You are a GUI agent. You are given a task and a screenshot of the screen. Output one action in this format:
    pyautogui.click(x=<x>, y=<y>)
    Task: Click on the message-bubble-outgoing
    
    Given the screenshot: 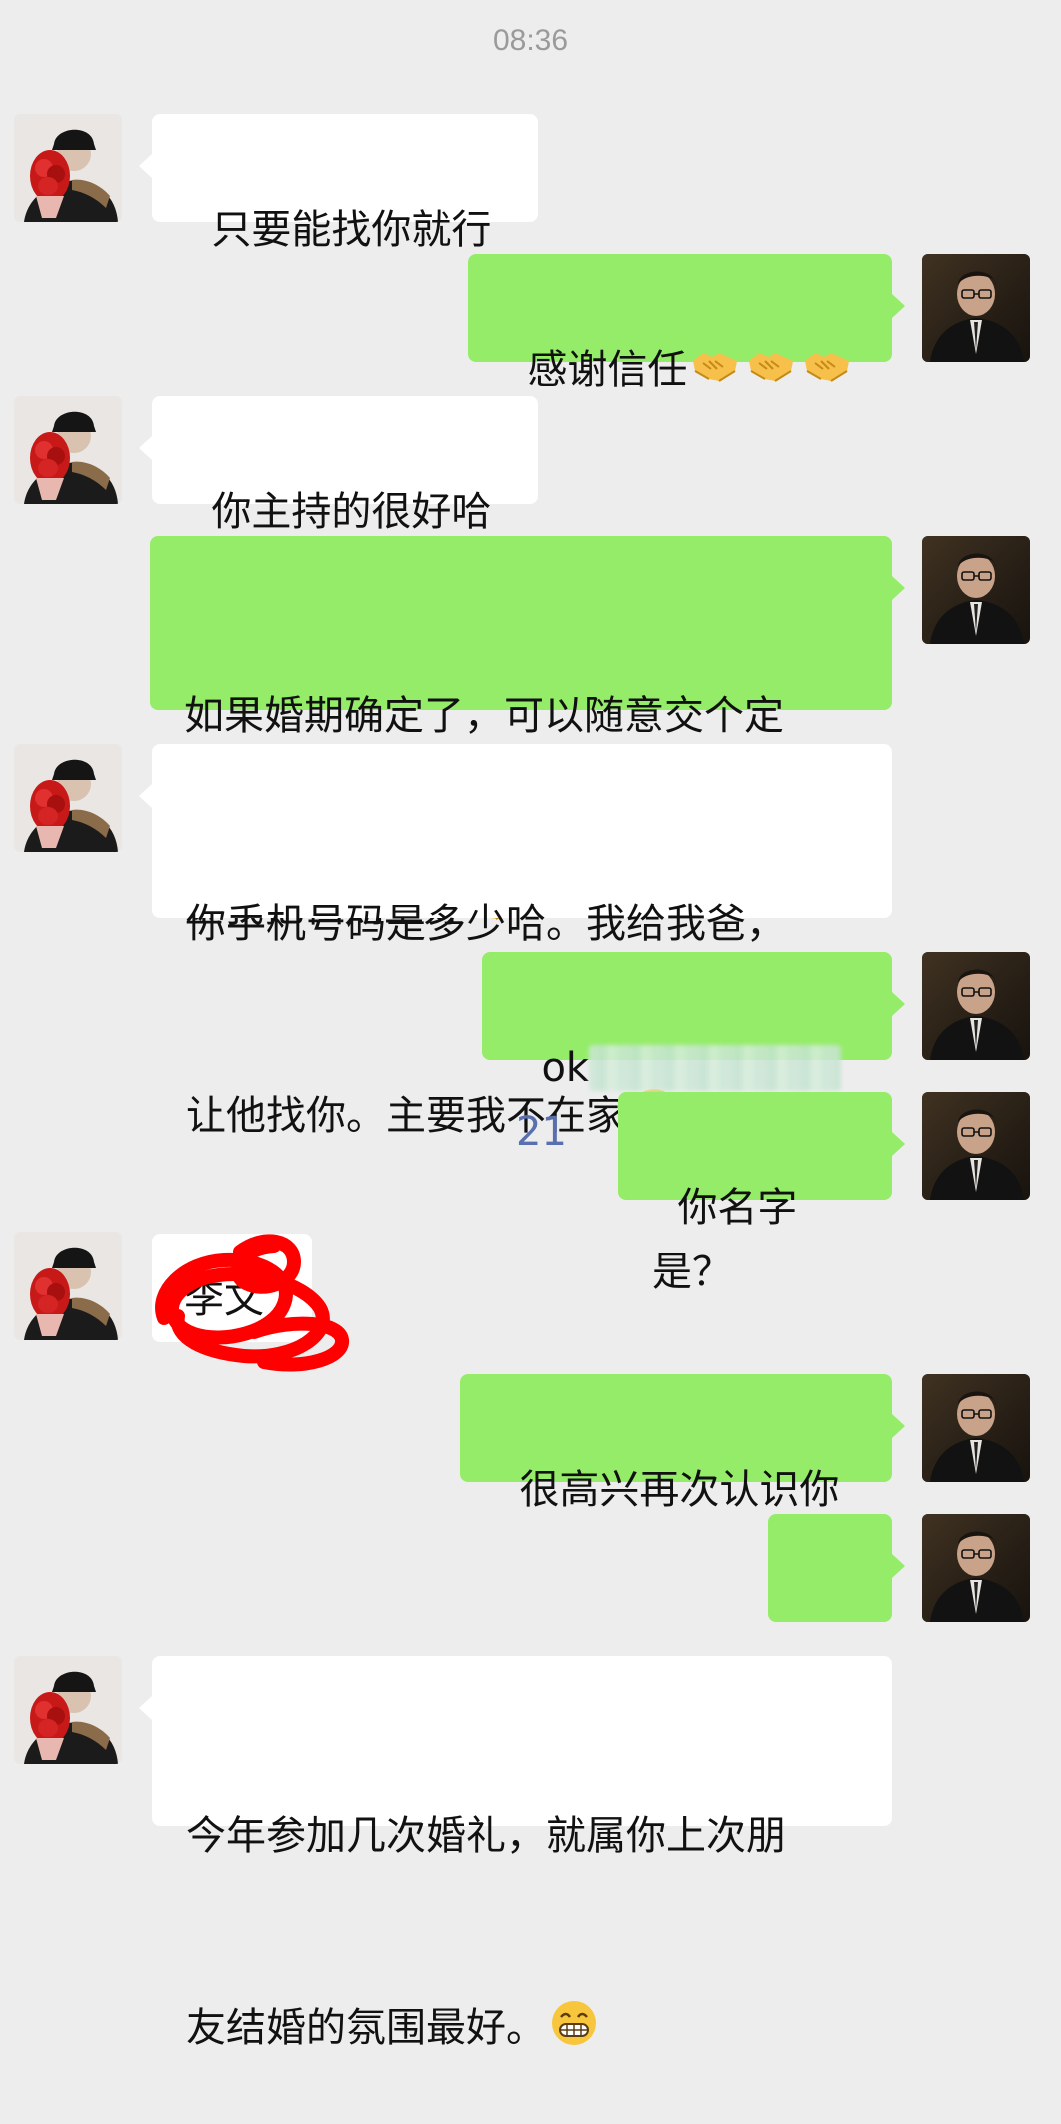 What is the action you would take?
    pyautogui.click(x=836, y=1568)
    